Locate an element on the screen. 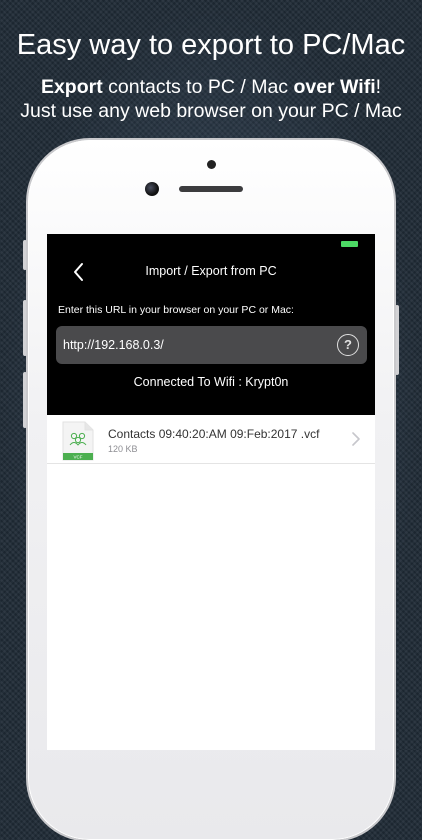 This screenshot has height=840, width=422. list-divider is located at coordinates (211, 463).